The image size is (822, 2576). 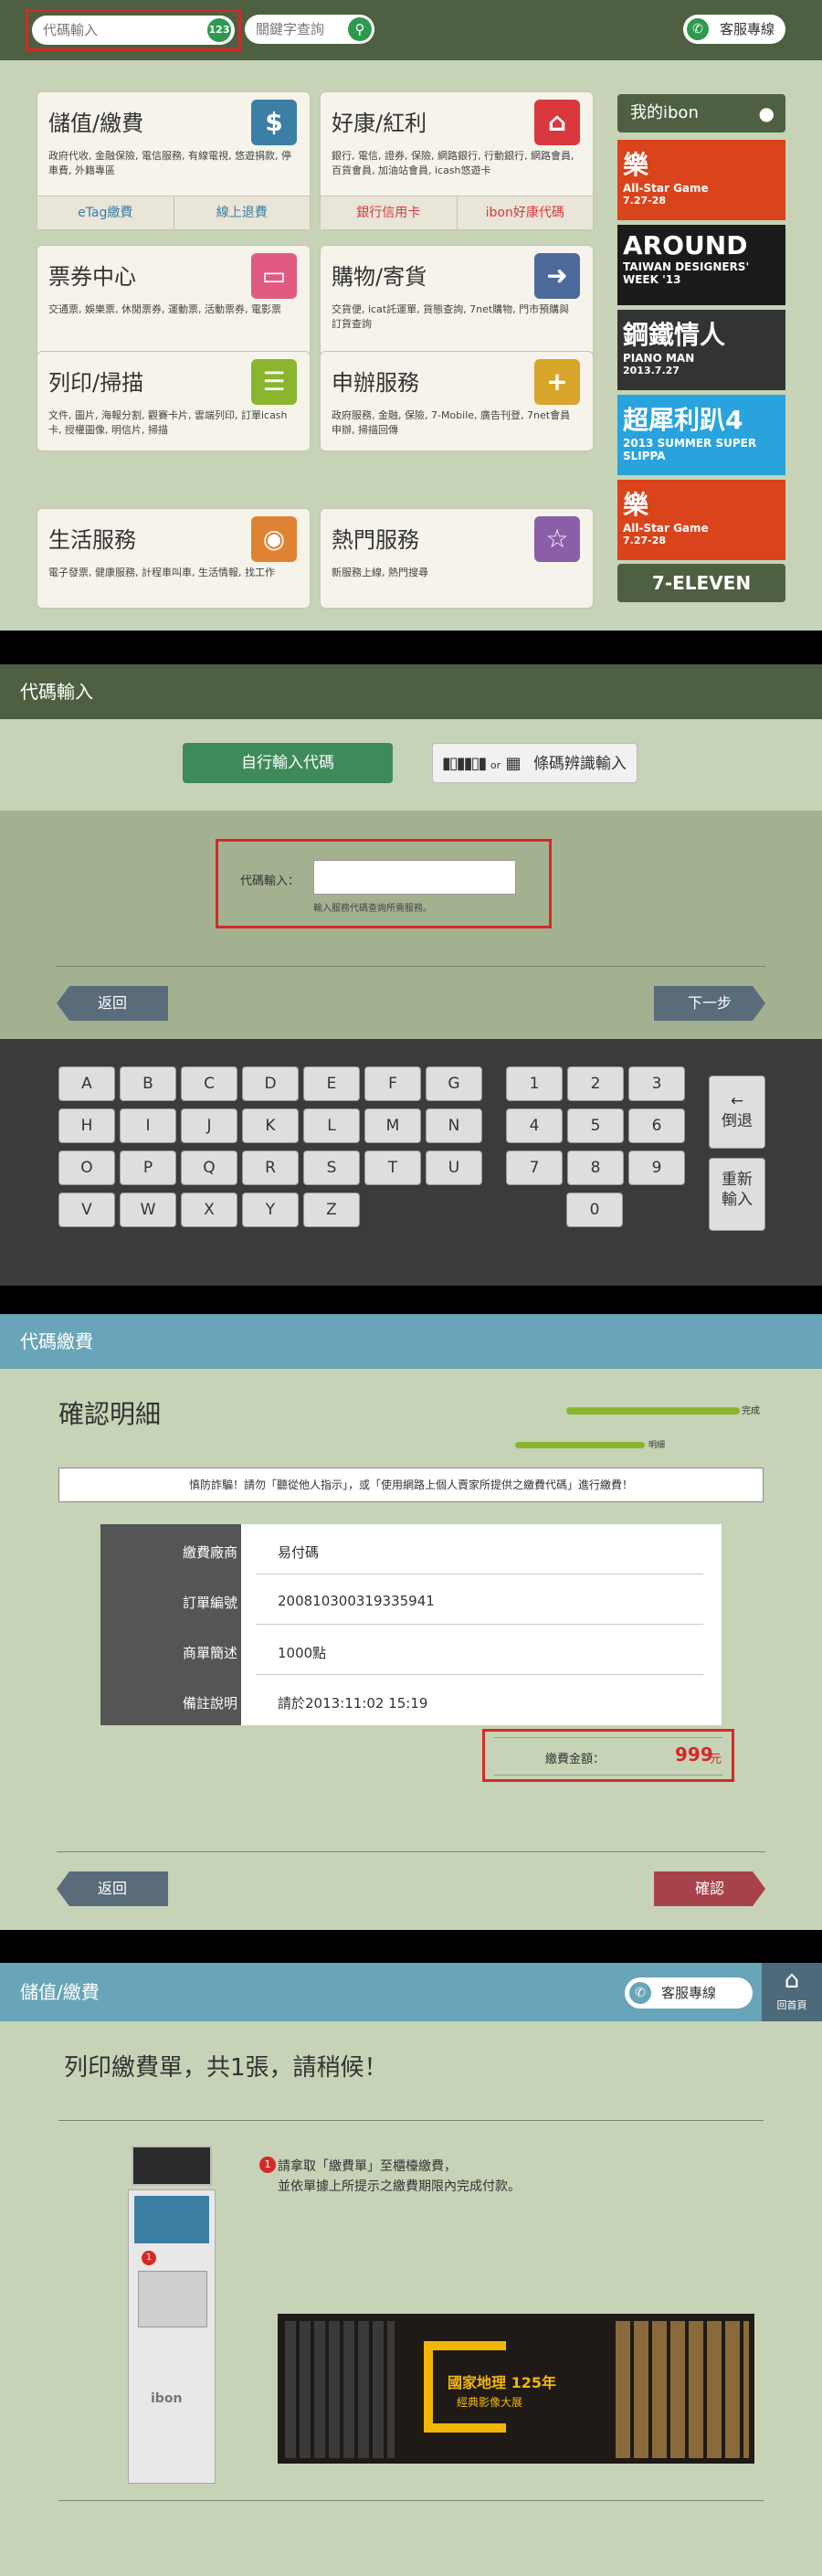 What do you see at coordinates (360, 29) in the screenshot?
I see `search-icon: ⚲` at bounding box center [360, 29].